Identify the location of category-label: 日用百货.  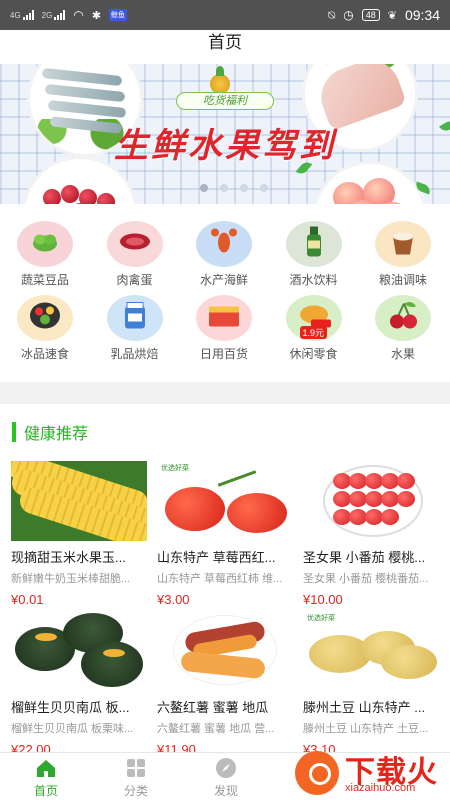
(223, 354).